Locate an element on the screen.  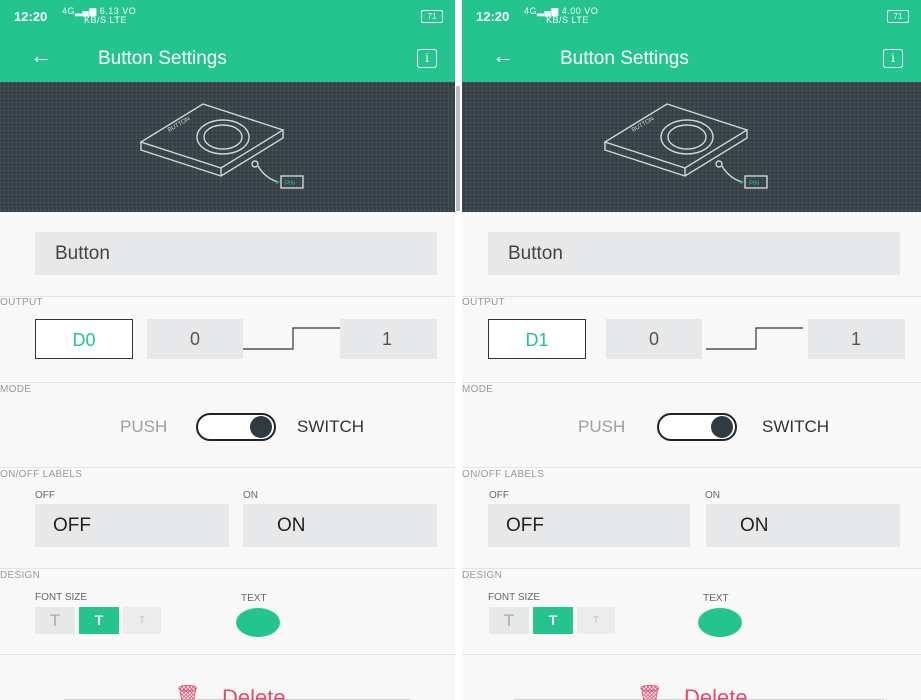
signal-icon: 4G▂▄▆ 4.00 VO KB/S LTE is located at coordinates (561, 15).